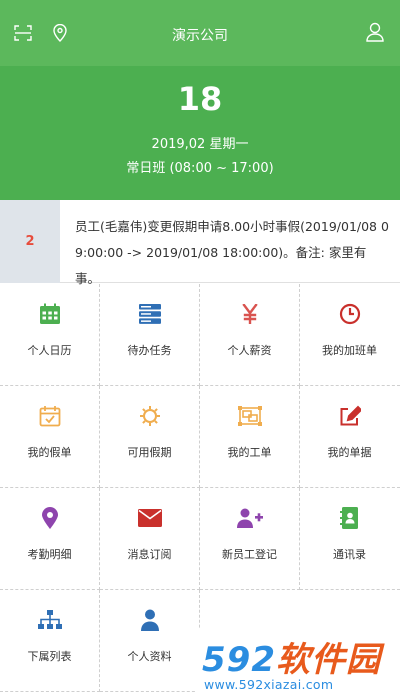 This screenshot has height=700, width=400. Describe the element at coordinates (30, 241) in the screenshot. I see `notification-count: 2` at that location.